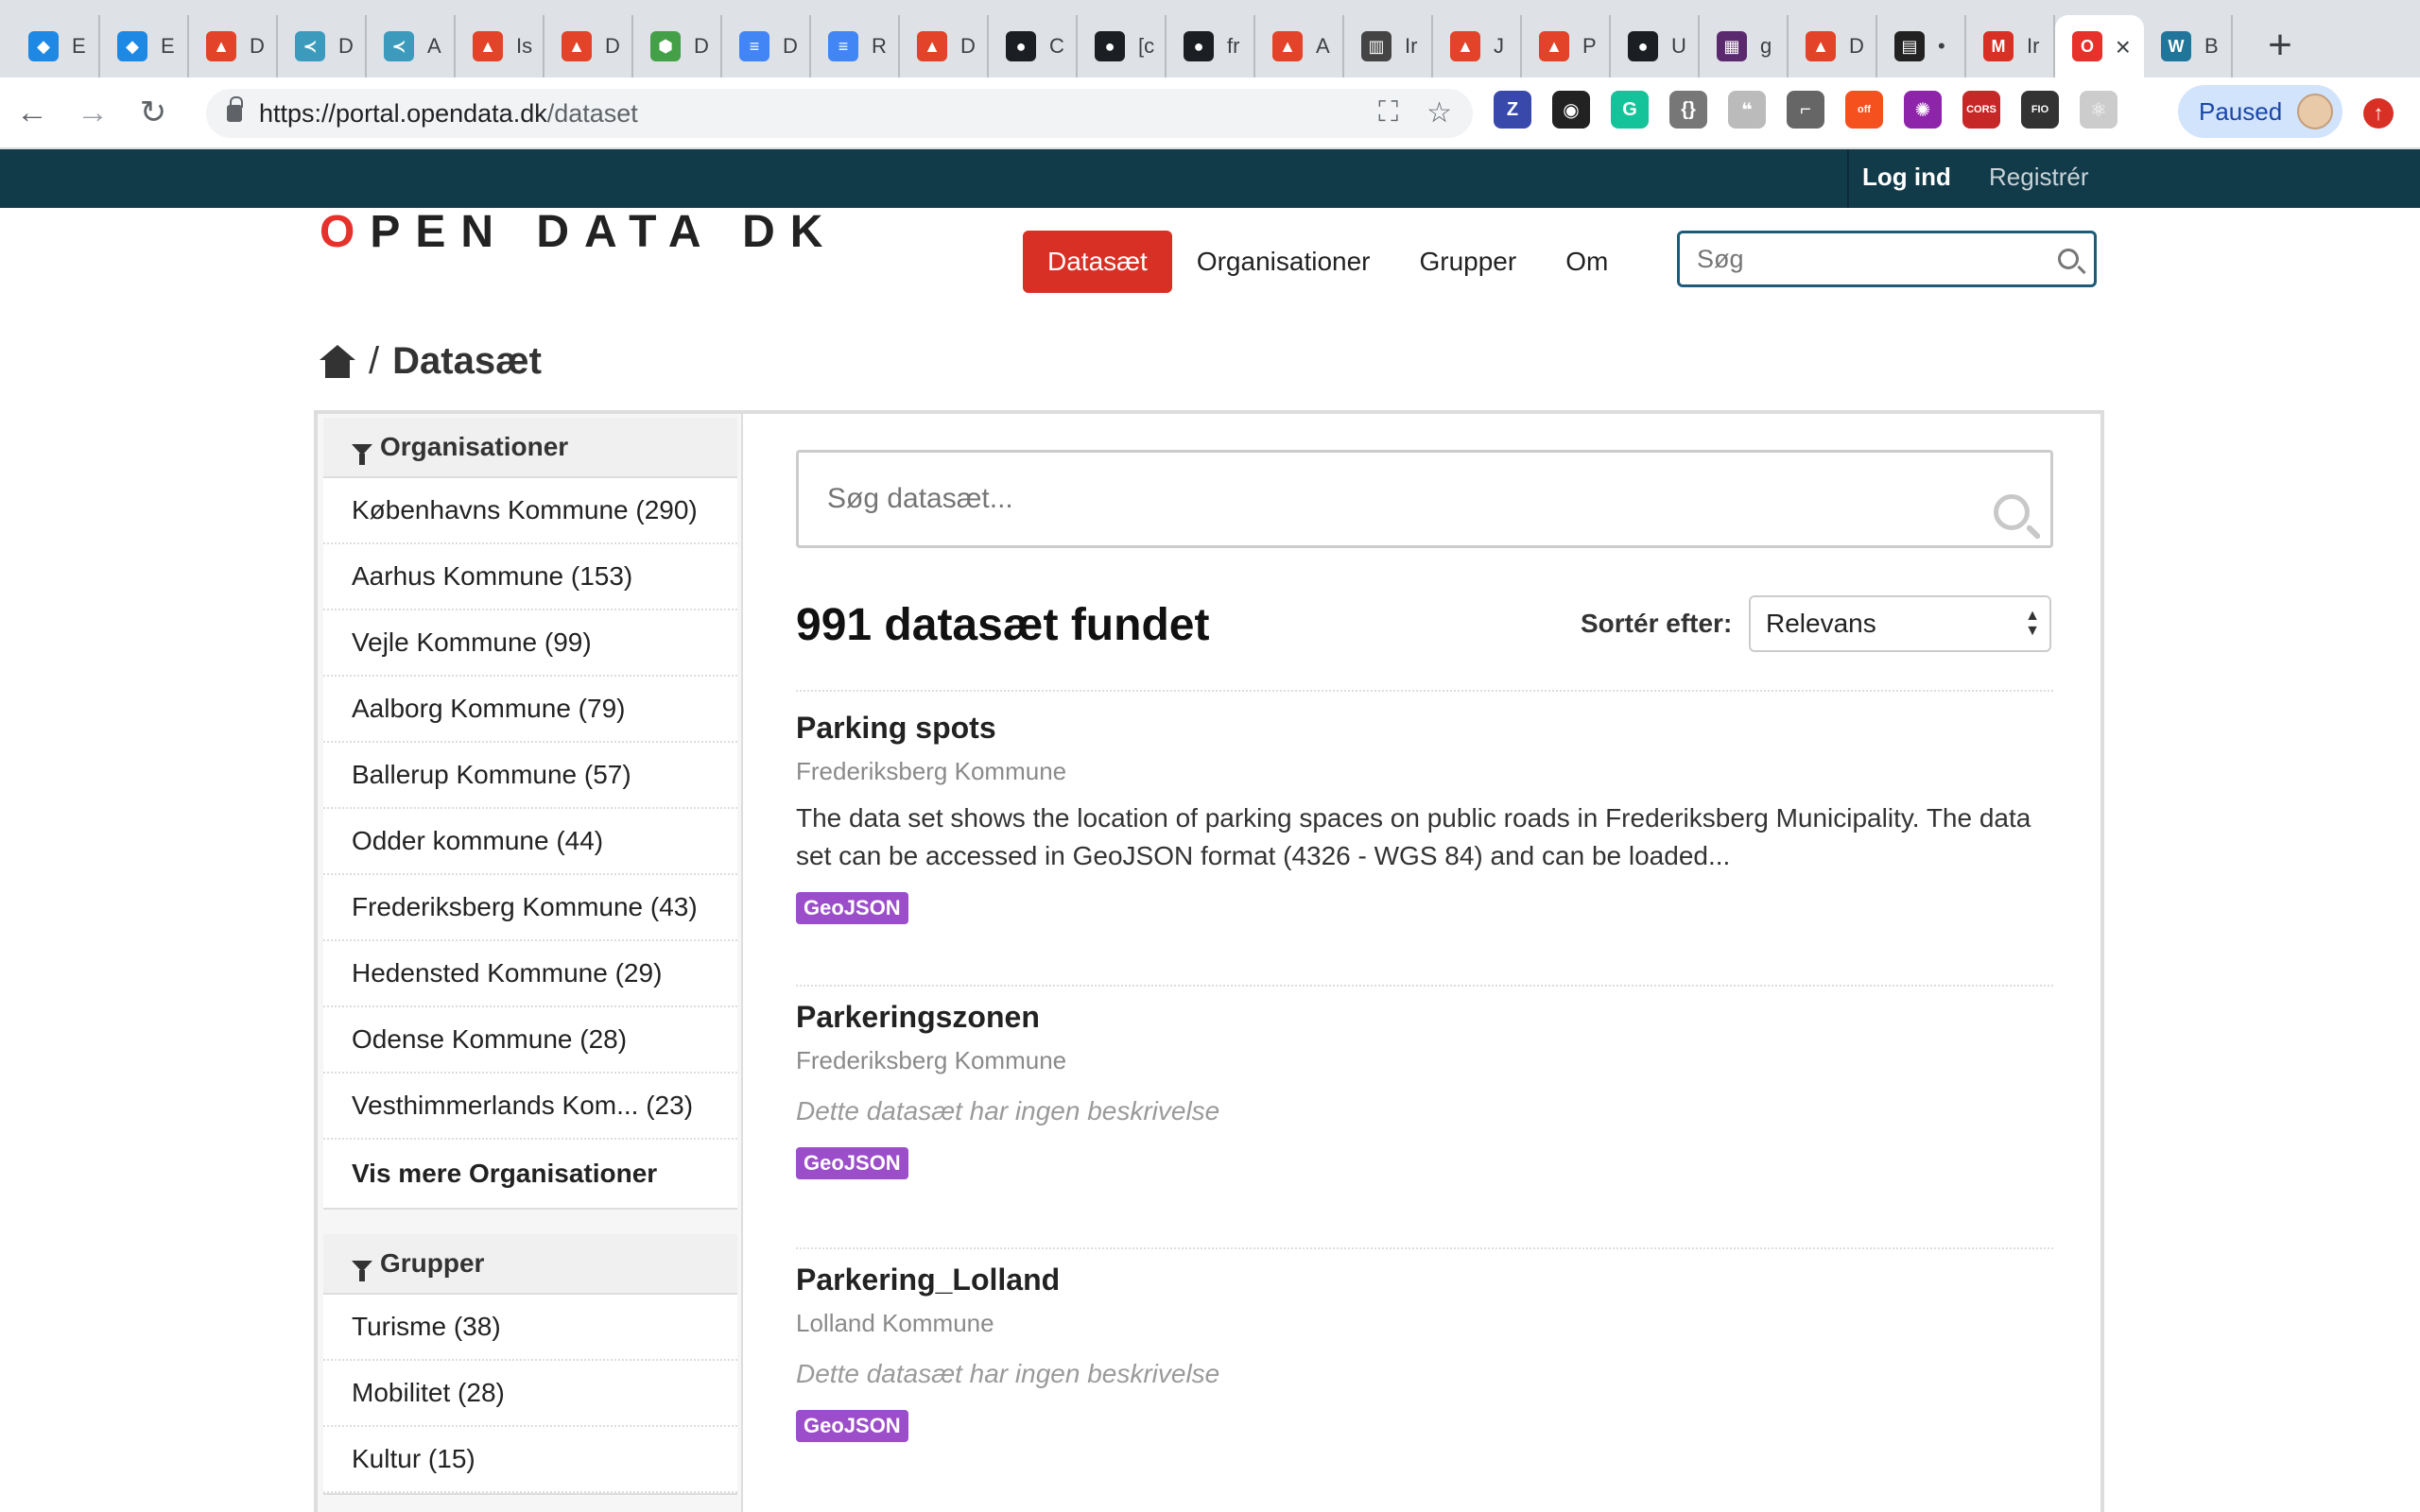  I want to click on breadcrumb-current: Datasæt, so click(467, 361).